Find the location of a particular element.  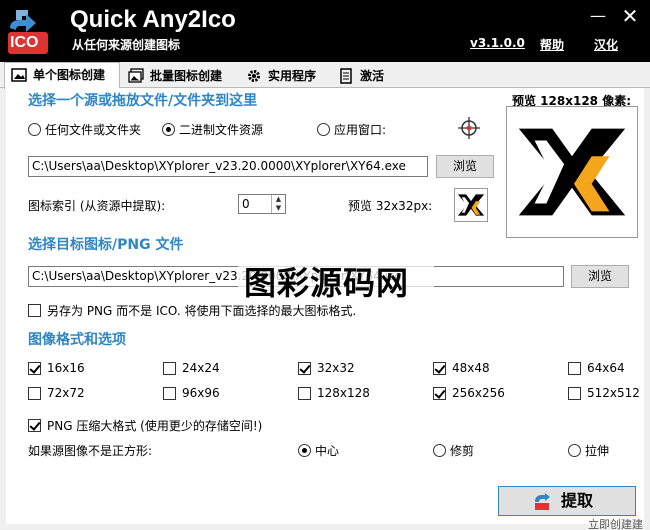

size-96-checkbox: 96x96 is located at coordinates (191, 393).